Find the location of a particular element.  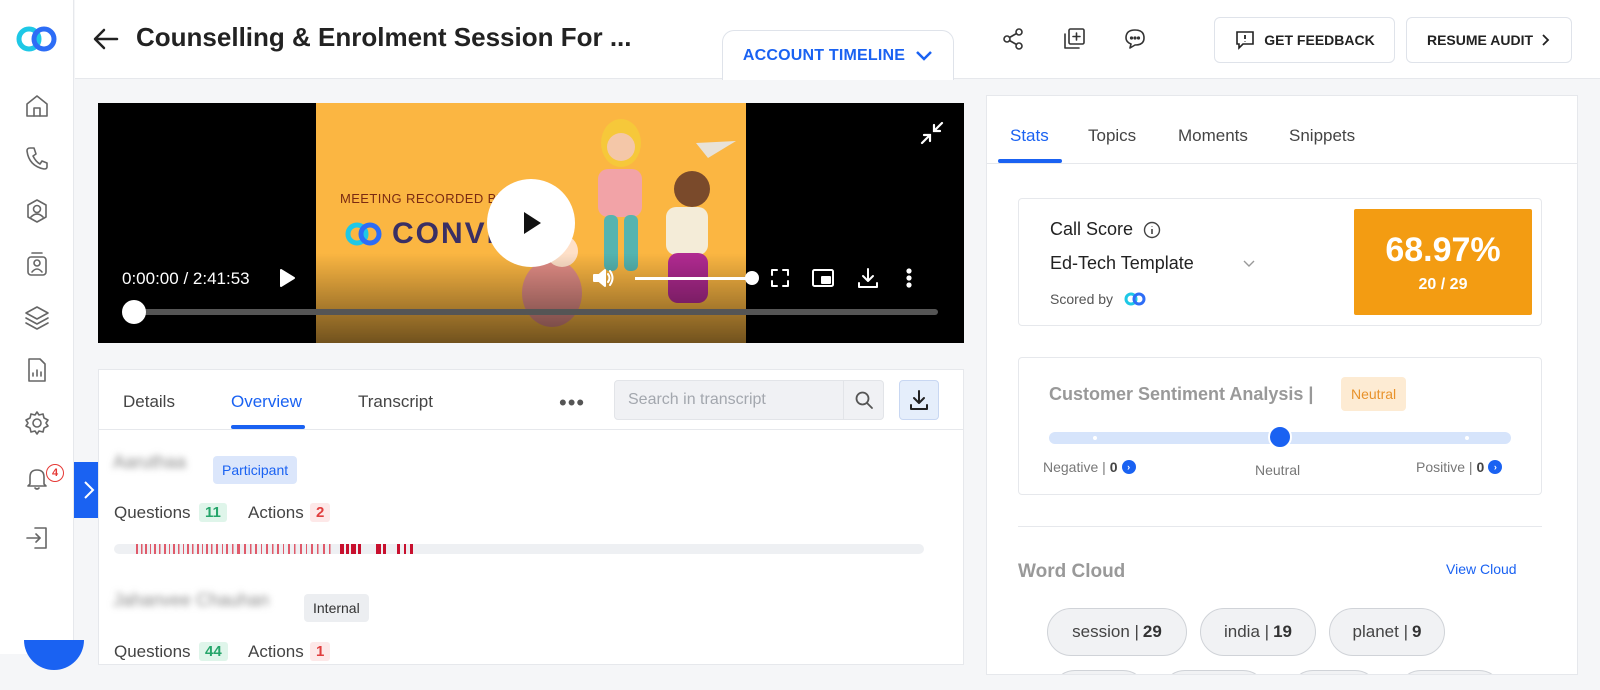

tab-moments: Moments is located at coordinates (1213, 136).